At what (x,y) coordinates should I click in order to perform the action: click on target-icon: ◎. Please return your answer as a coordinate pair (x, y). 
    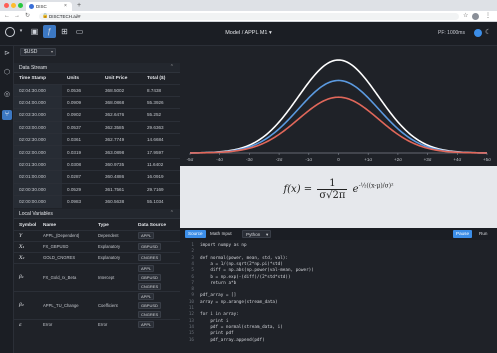
    Looking at the image, I should click on (7, 95).